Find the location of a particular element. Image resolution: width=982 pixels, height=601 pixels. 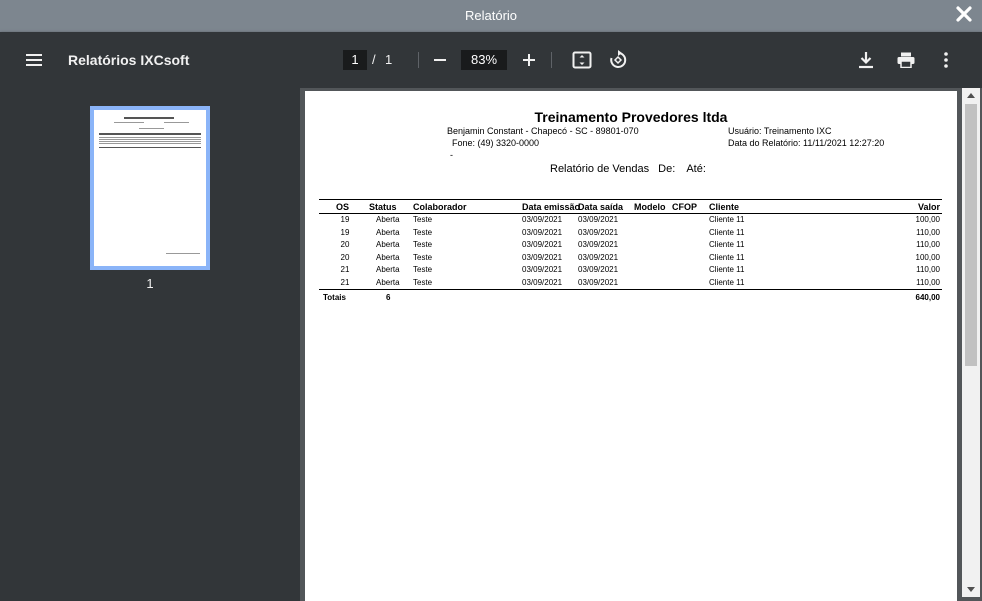

page-total: 1 is located at coordinates (389, 59).